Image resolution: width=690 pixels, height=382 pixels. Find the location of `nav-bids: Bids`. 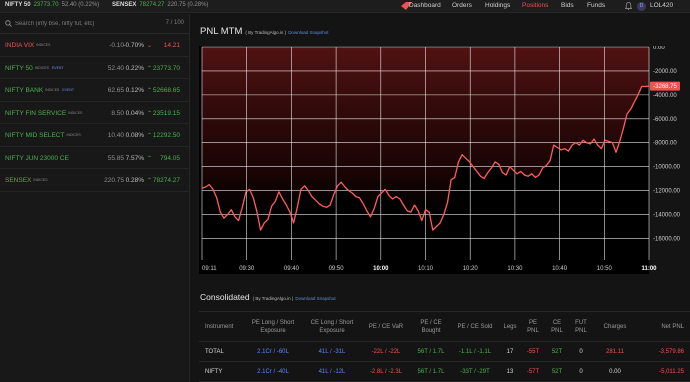

nav-bids: Bids is located at coordinates (567, 5).